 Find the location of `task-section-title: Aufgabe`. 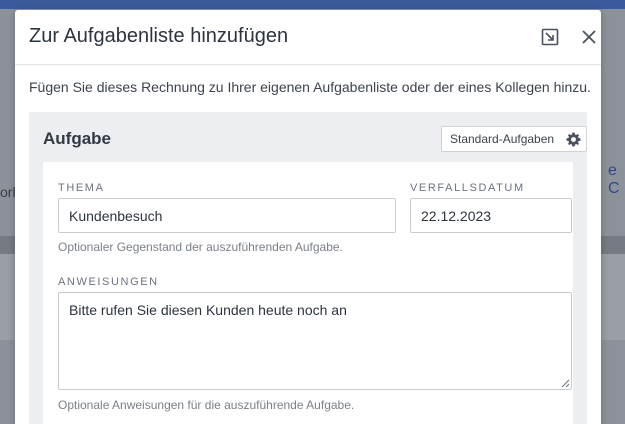

task-section-title: Aufgabe is located at coordinates (77, 138).